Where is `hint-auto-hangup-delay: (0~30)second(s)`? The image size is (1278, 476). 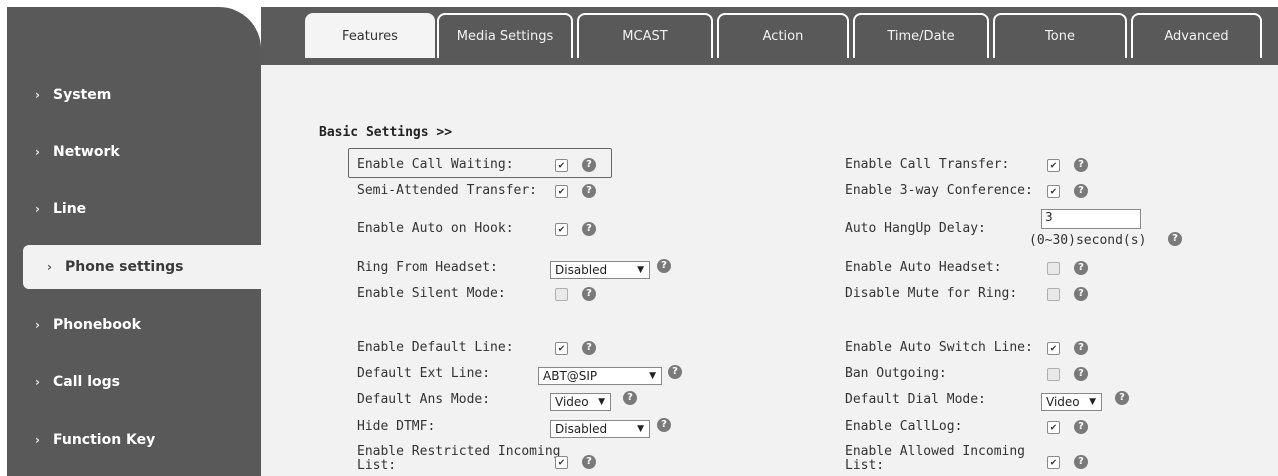
hint-auto-hangup-delay: (0~30)second(s) is located at coordinates (1088, 240).